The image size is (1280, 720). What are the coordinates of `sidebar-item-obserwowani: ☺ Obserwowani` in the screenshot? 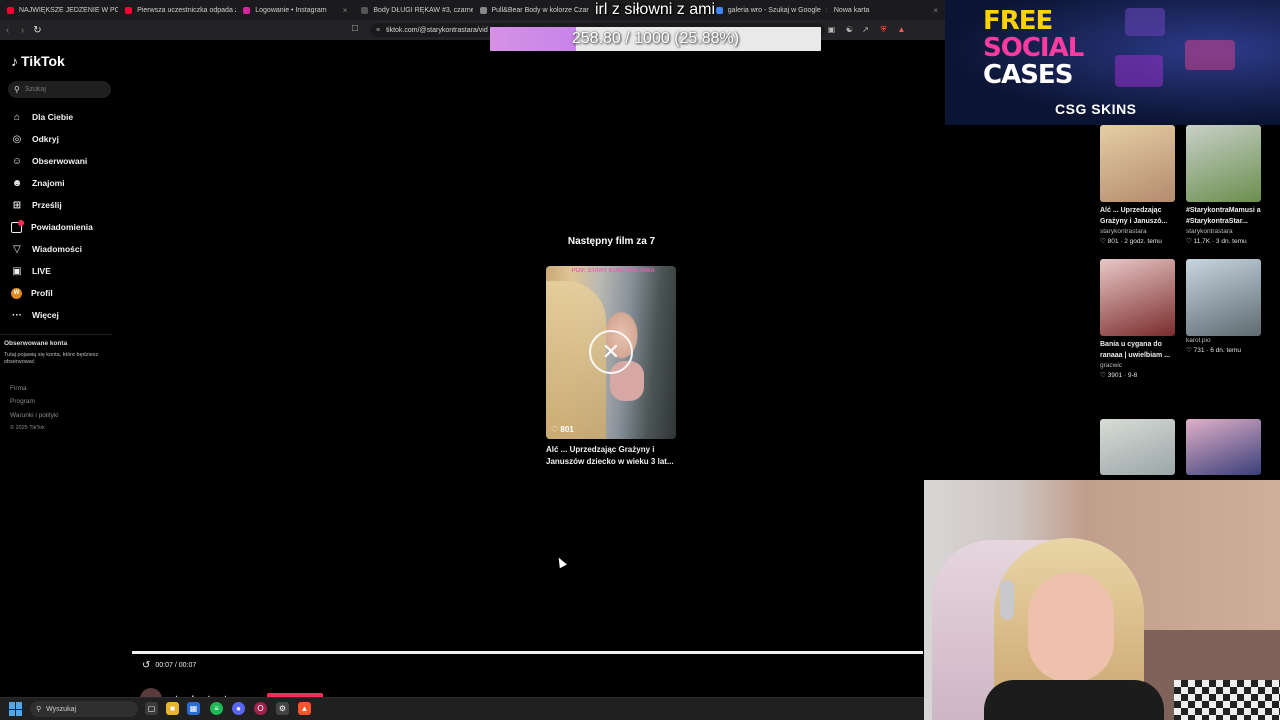 It's located at (66, 161).